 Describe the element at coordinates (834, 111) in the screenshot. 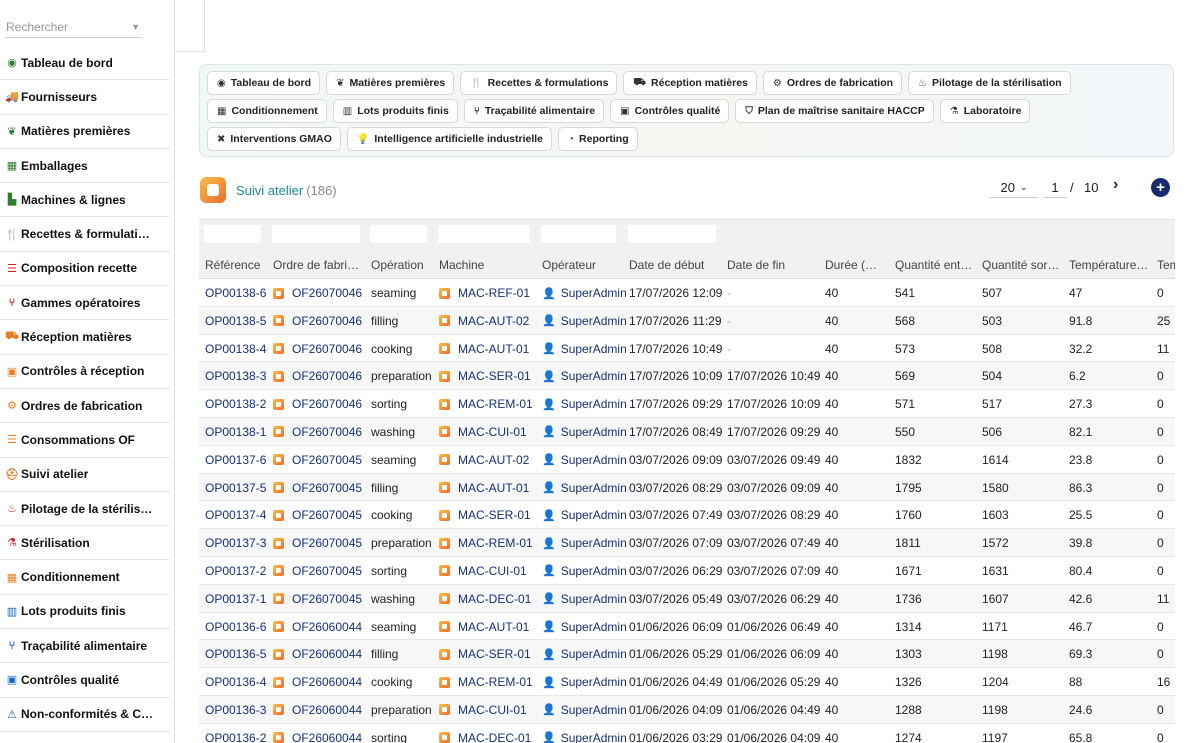

I see `shortcut-chip: ⛉ Plan de maîtrise sanitaire HACCP` at that location.